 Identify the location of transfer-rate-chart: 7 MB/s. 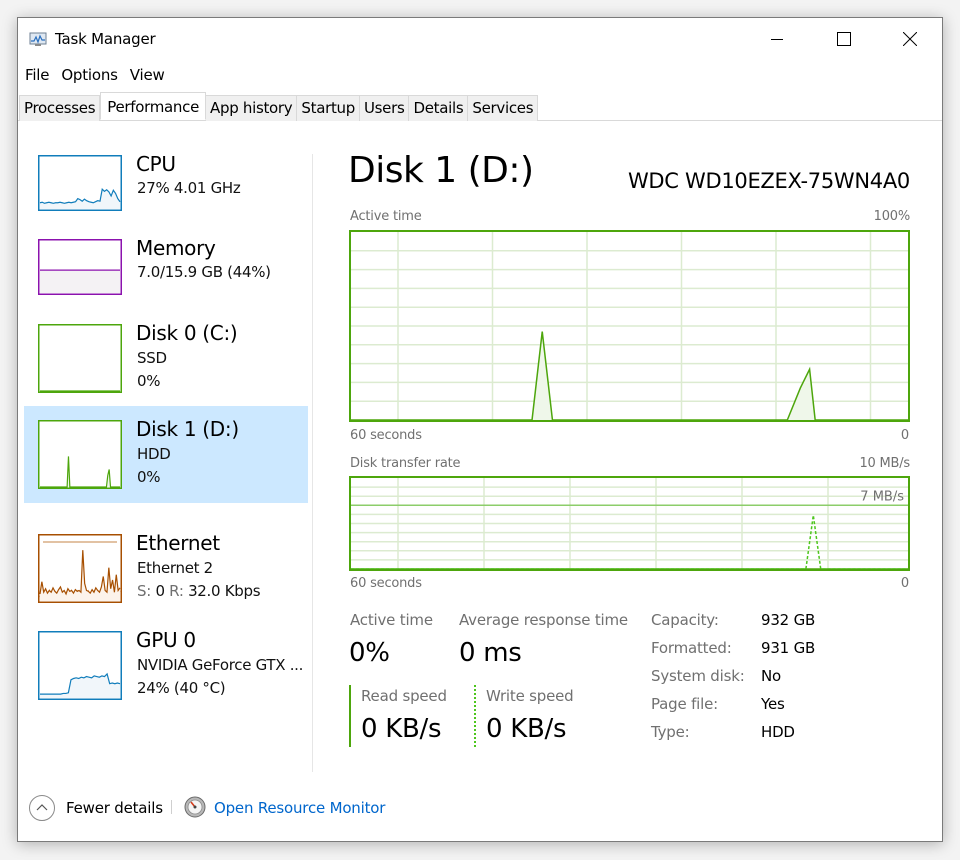
(629, 523).